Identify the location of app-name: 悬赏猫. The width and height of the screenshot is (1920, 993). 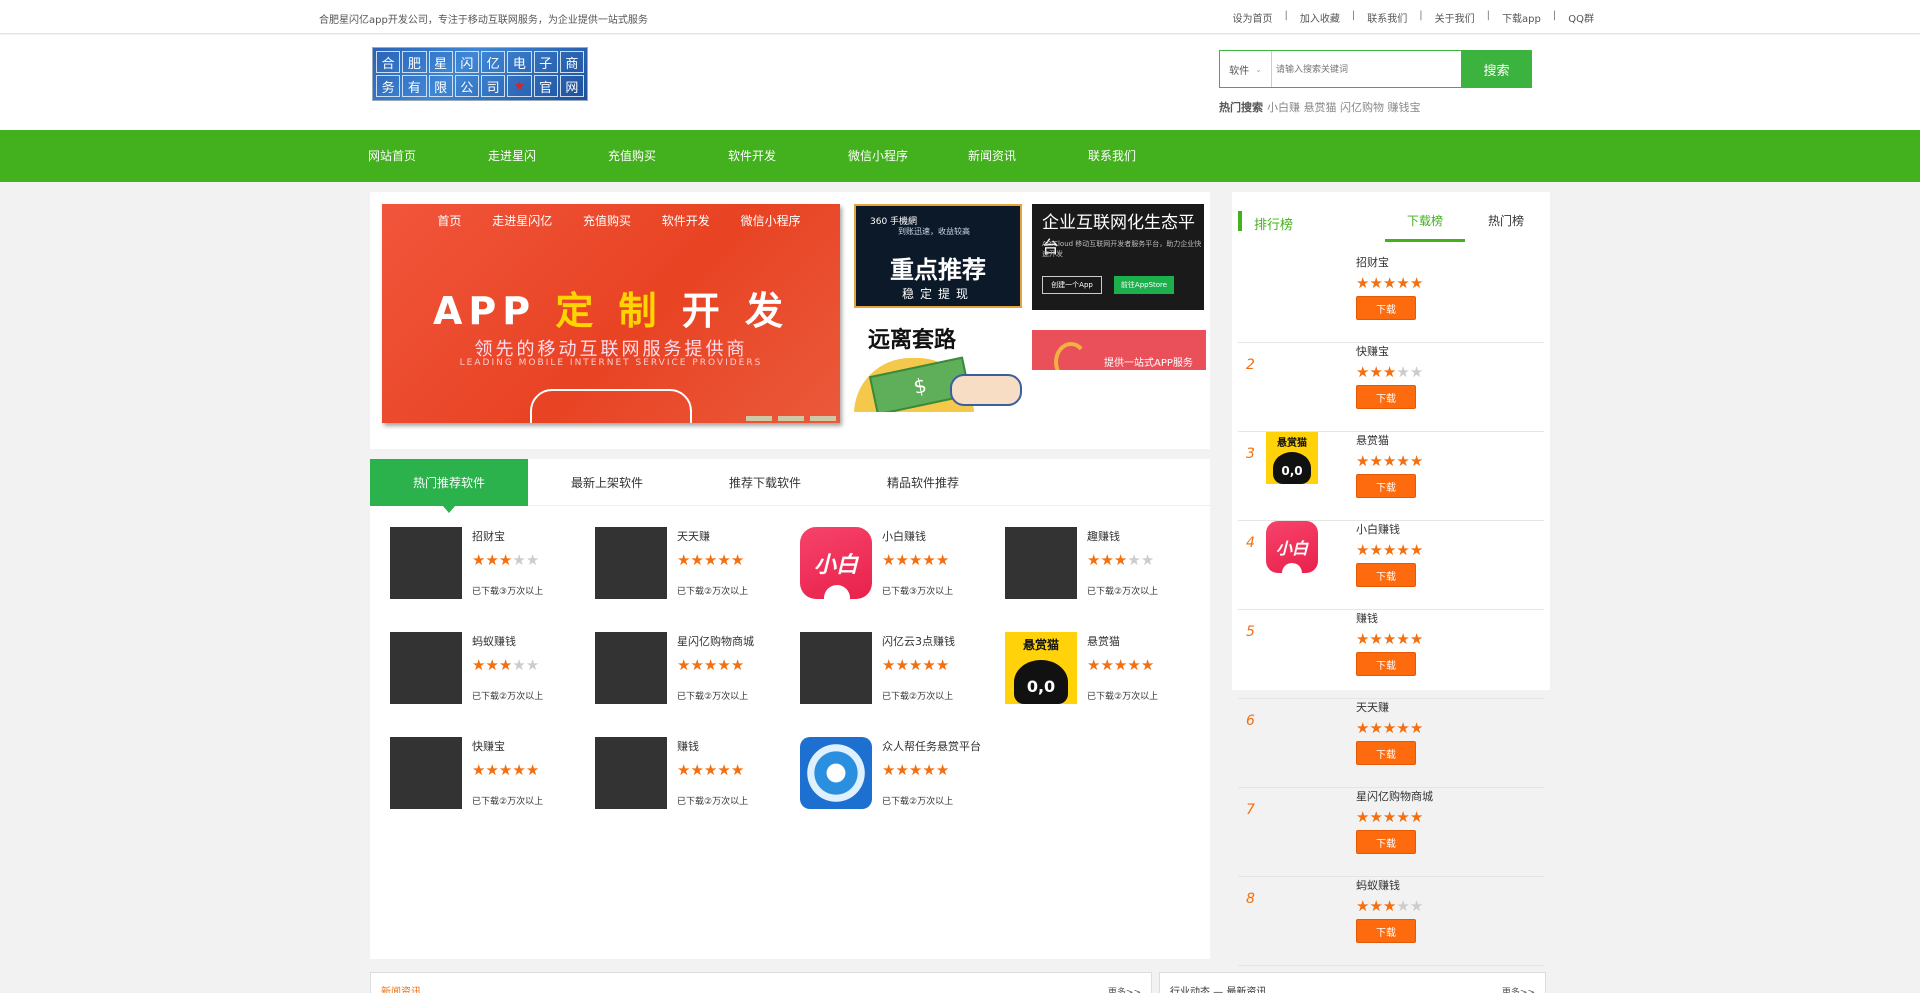
(1103, 641).